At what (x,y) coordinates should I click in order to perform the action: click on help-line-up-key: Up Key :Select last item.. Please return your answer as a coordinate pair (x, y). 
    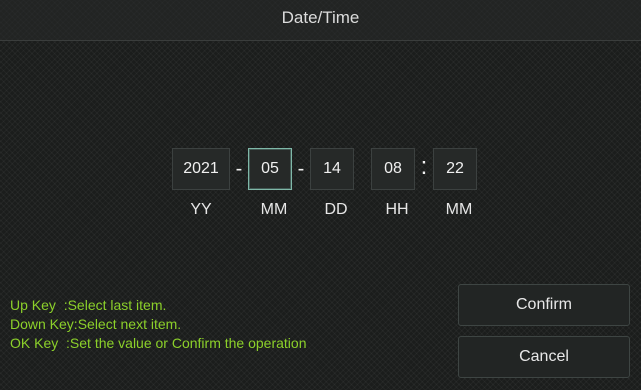
    Looking at the image, I should click on (88, 305).